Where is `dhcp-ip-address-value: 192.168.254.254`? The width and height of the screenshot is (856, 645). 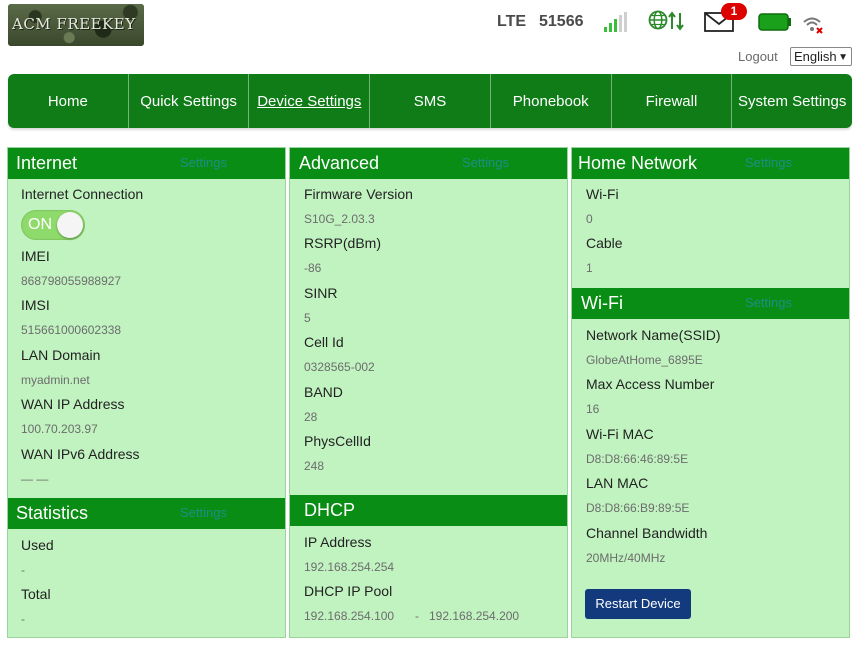
dhcp-ip-address-value: 192.168.254.254 is located at coordinates (349, 567).